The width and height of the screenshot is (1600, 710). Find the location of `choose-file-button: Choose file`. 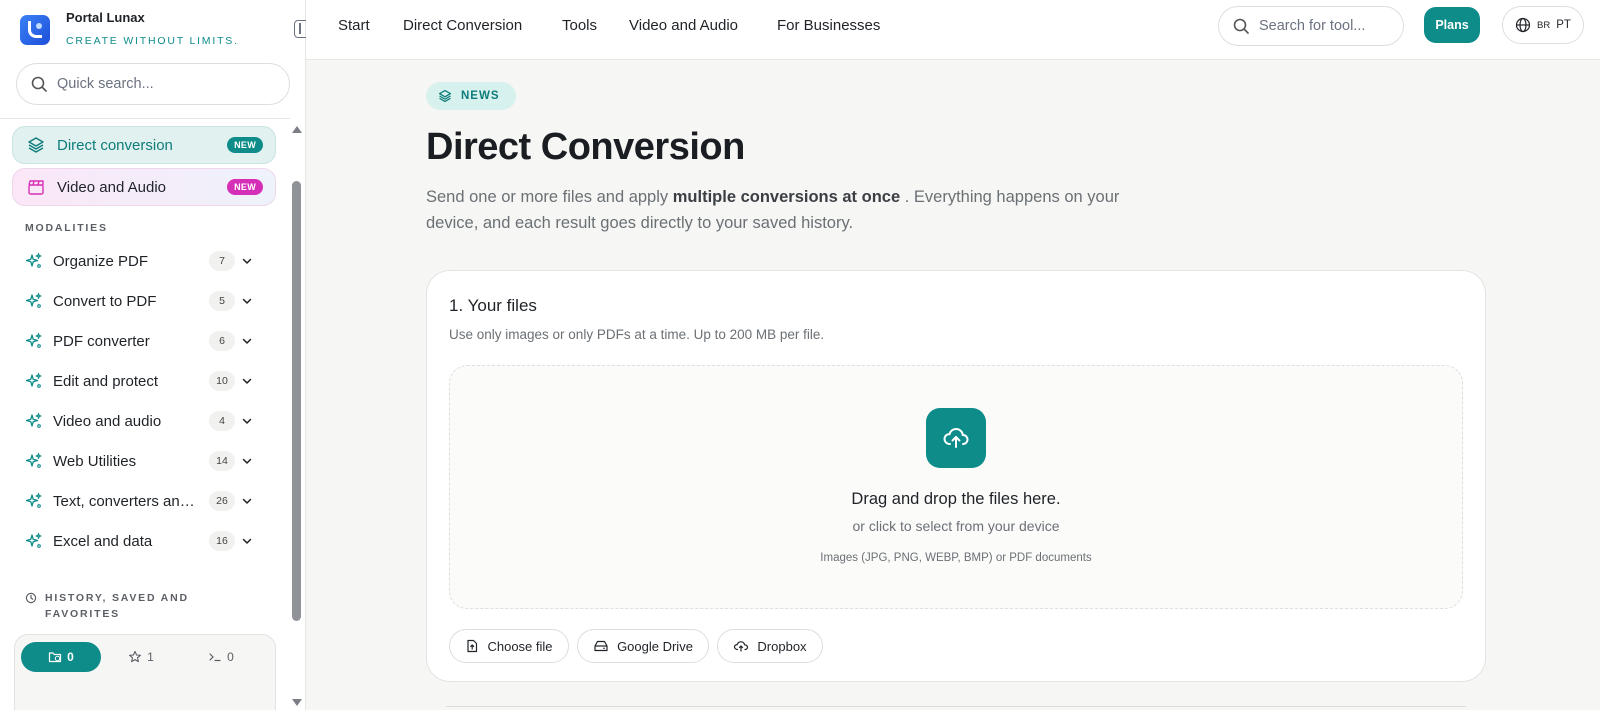

choose-file-button: Choose file is located at coordinates (509, 646).